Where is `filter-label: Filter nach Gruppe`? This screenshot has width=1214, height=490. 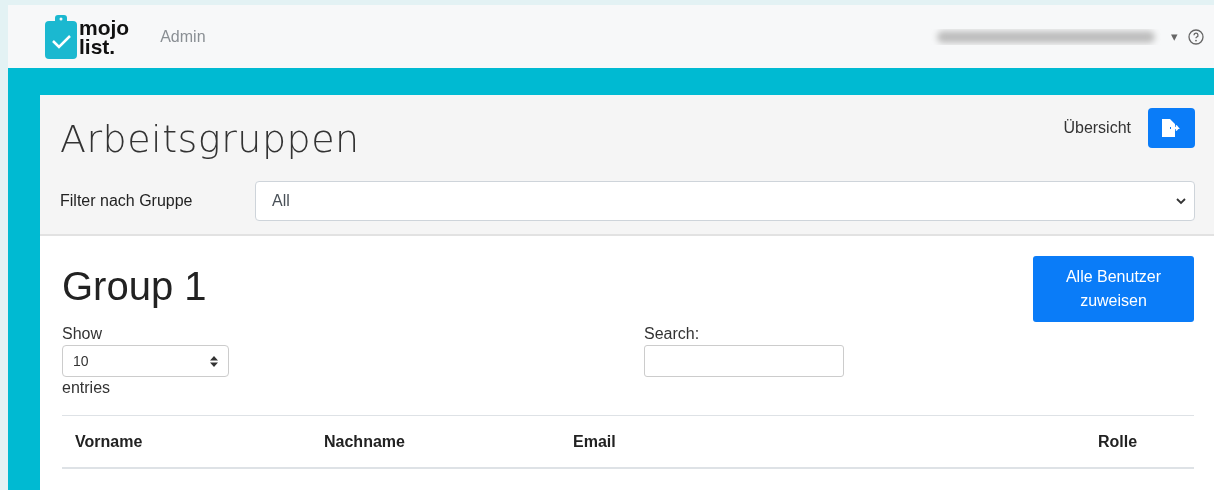 filter-label: Filter nach Gruppe is located at coordinates (127, 201).